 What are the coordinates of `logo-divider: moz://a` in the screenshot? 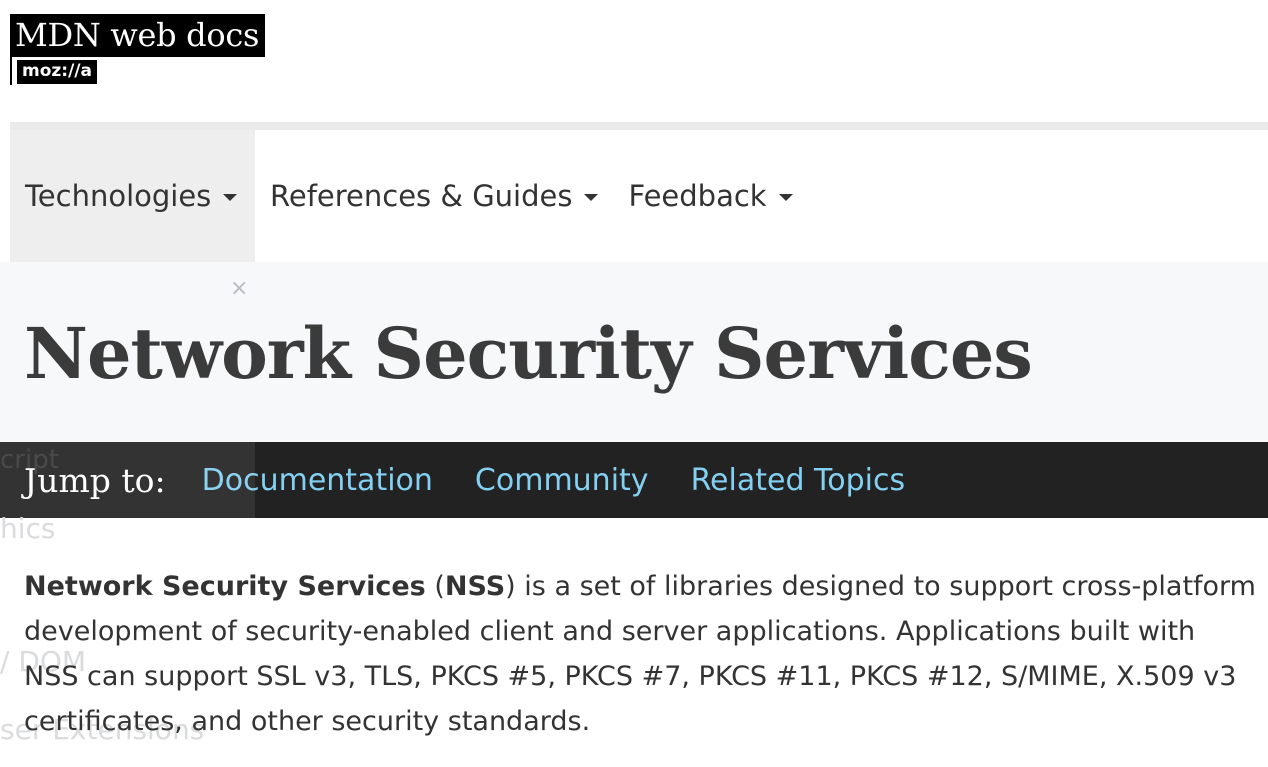 It's located at (53, 71).